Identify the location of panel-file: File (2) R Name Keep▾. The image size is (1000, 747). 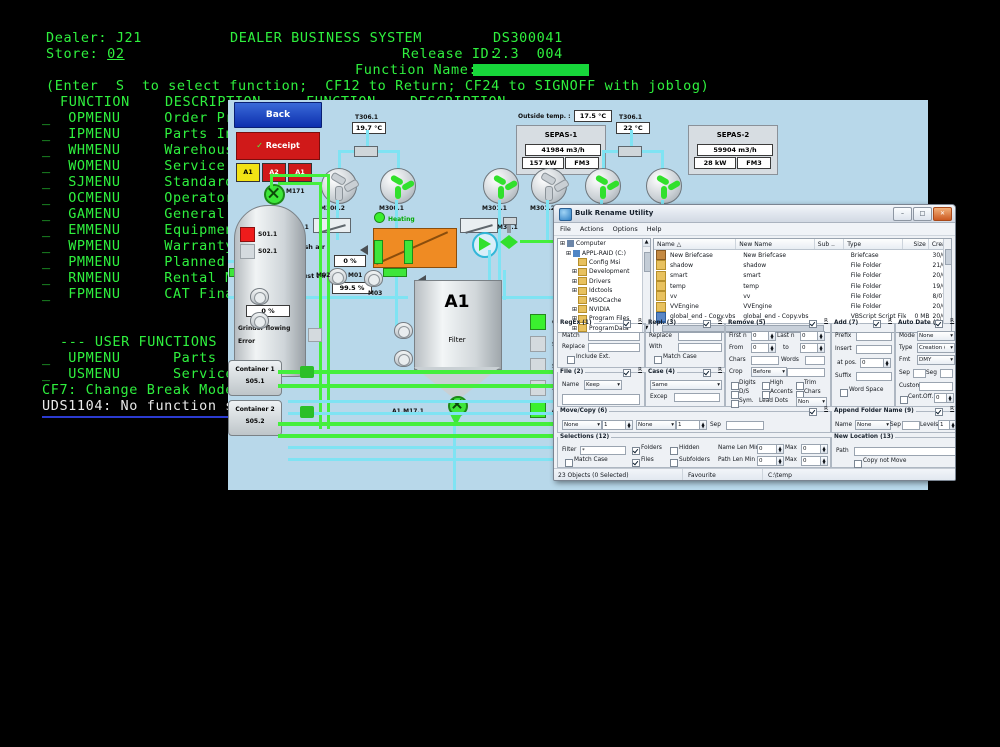
(601, 388).